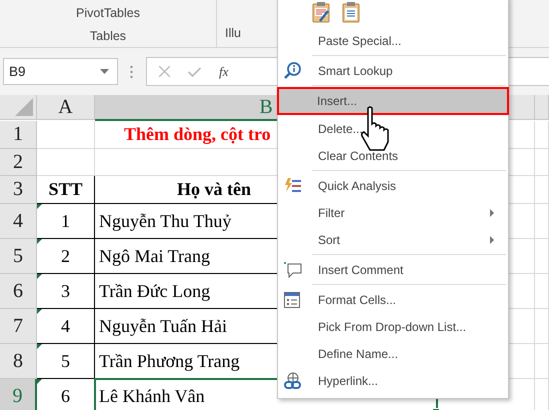 The width and height of the screenshot is (549, 410). I want to click on cell-text: STT, so click(65, 189).